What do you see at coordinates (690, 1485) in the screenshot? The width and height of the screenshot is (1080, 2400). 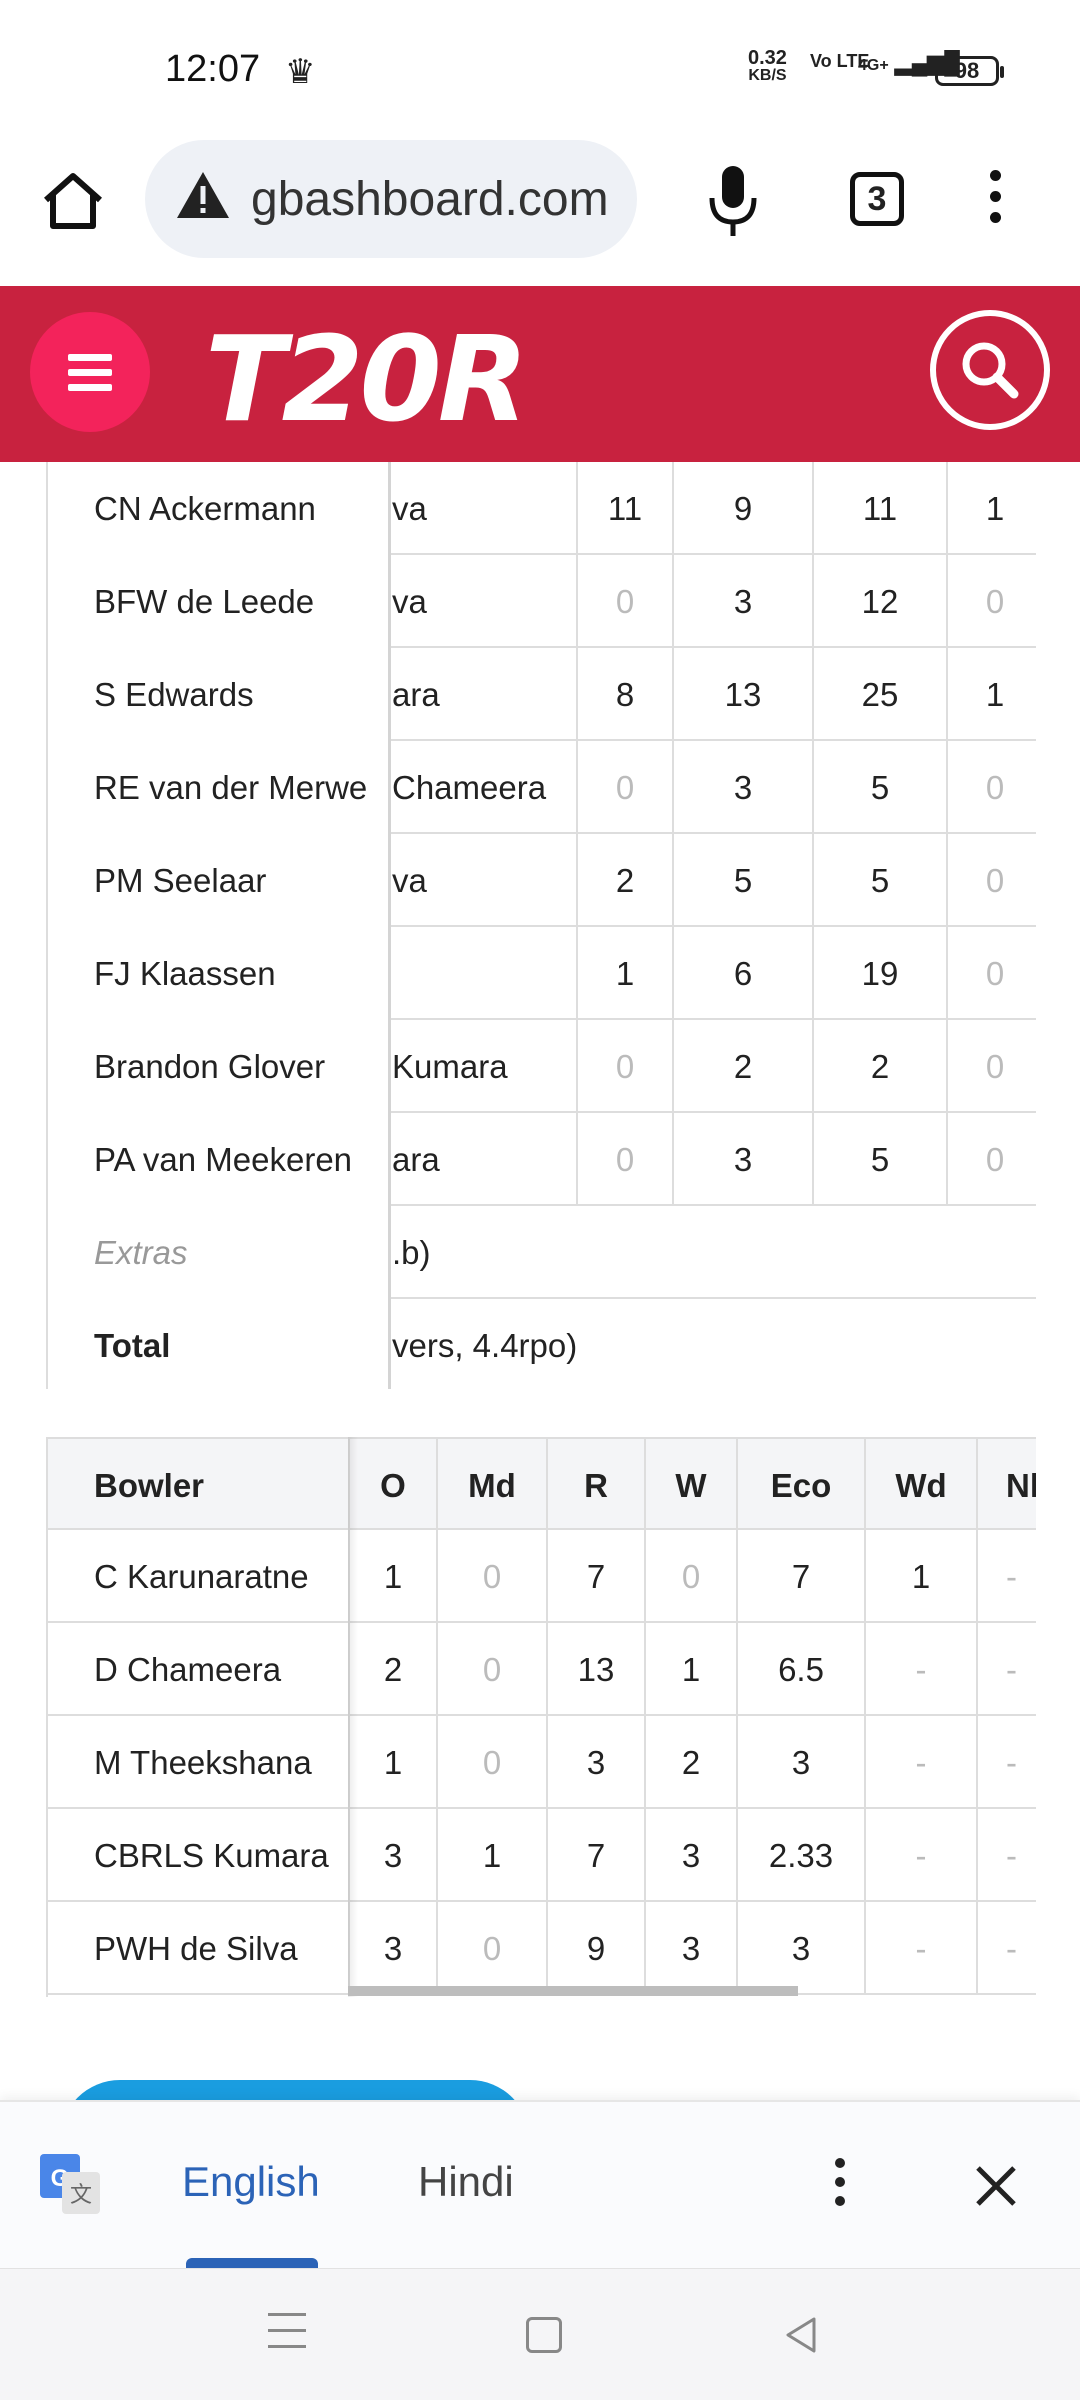 I see `header-wickets: W` at bounding box center [690, 1485].